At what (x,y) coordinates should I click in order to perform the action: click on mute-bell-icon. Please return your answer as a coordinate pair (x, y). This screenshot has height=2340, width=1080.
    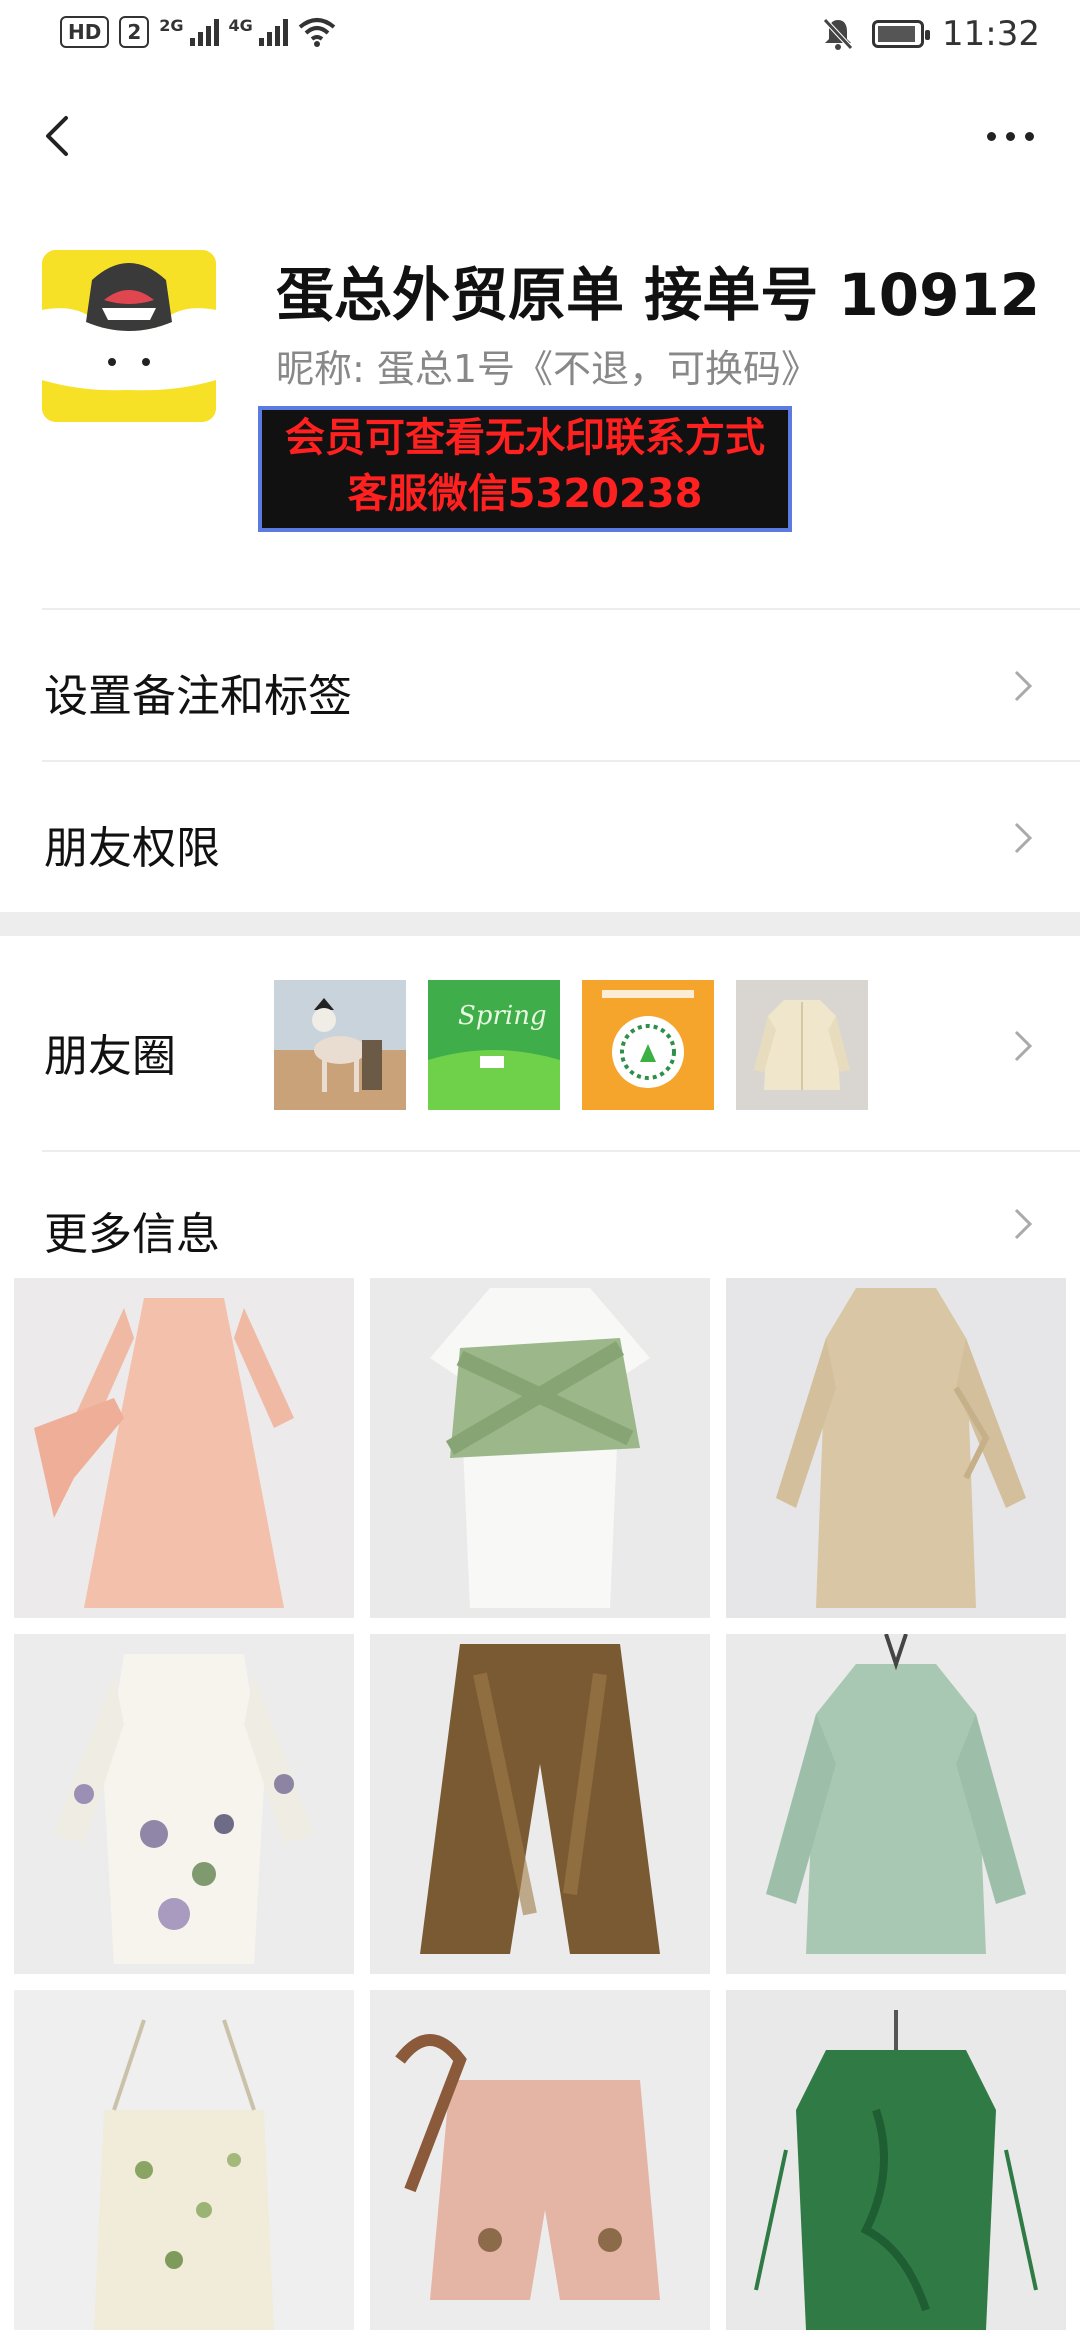
    Looking at the image, I should click on (838, 34).